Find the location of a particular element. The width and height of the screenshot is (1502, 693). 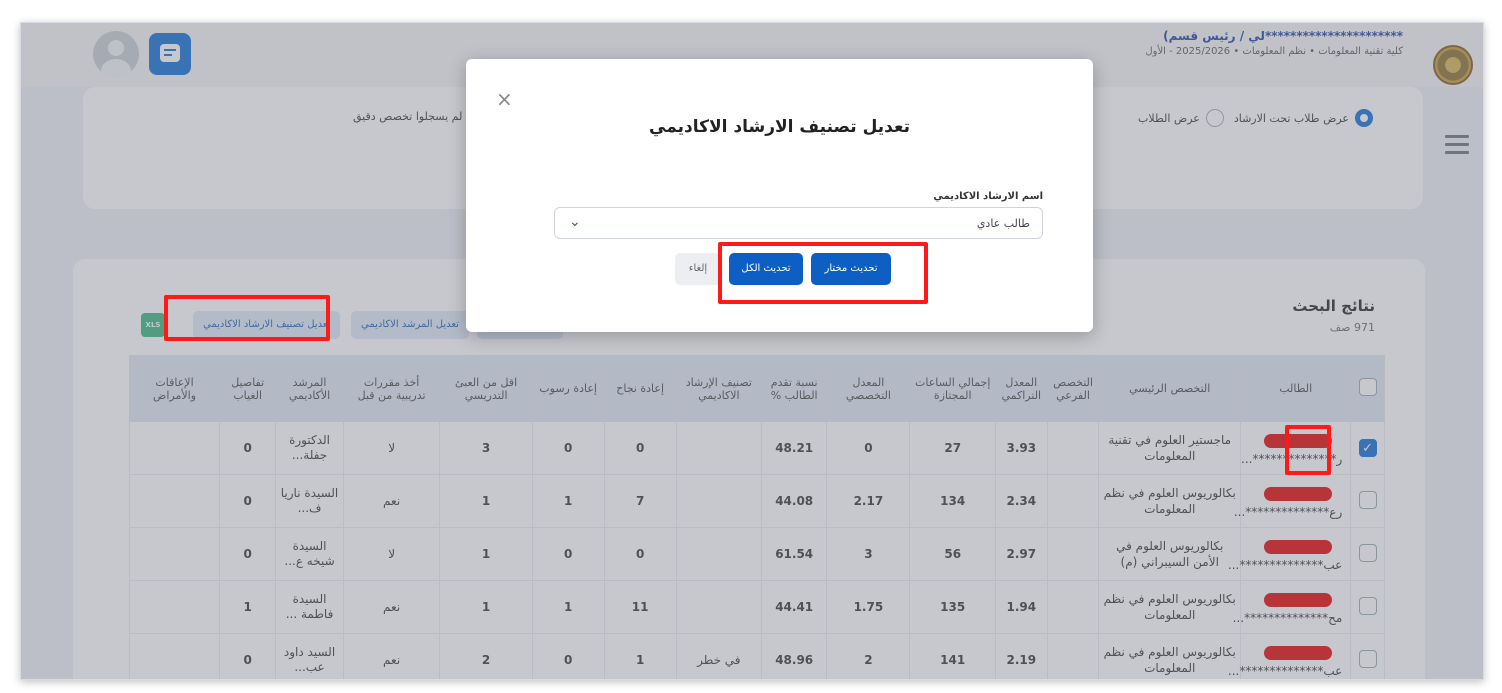

highlight-box-edit-classification is located at coordinates (247, 318).